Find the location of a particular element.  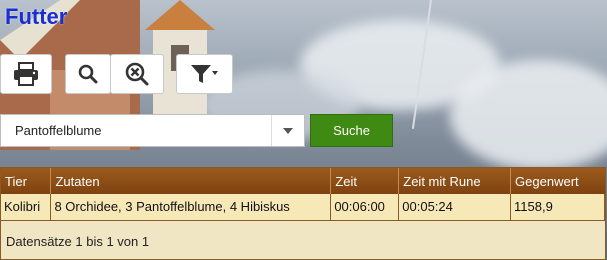

chevron-down-icon is located at coordinates (288, 130).